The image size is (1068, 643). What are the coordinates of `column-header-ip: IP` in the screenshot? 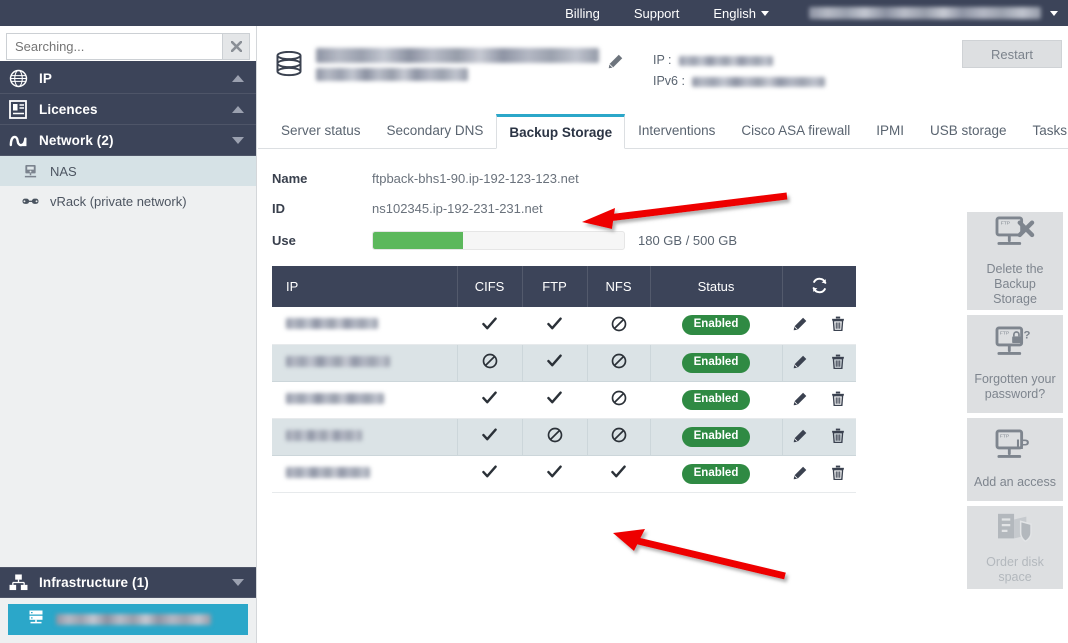 It's located at (365, 286).